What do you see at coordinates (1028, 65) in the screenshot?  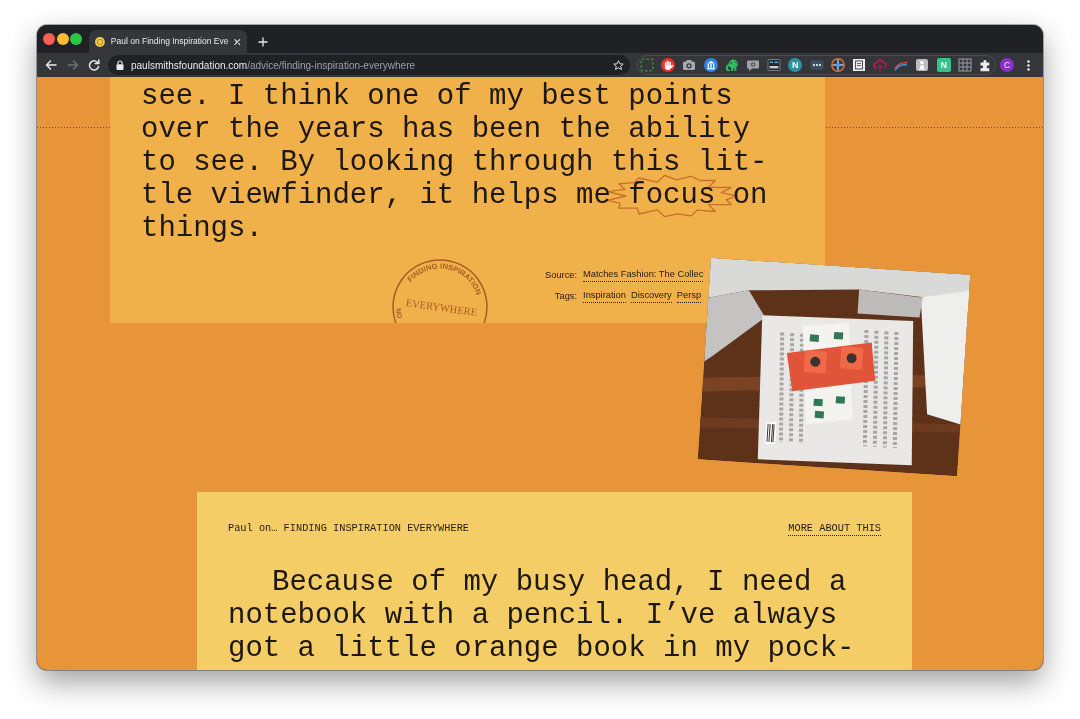 I see `menu-icon` at bounding box center [1028, 65].